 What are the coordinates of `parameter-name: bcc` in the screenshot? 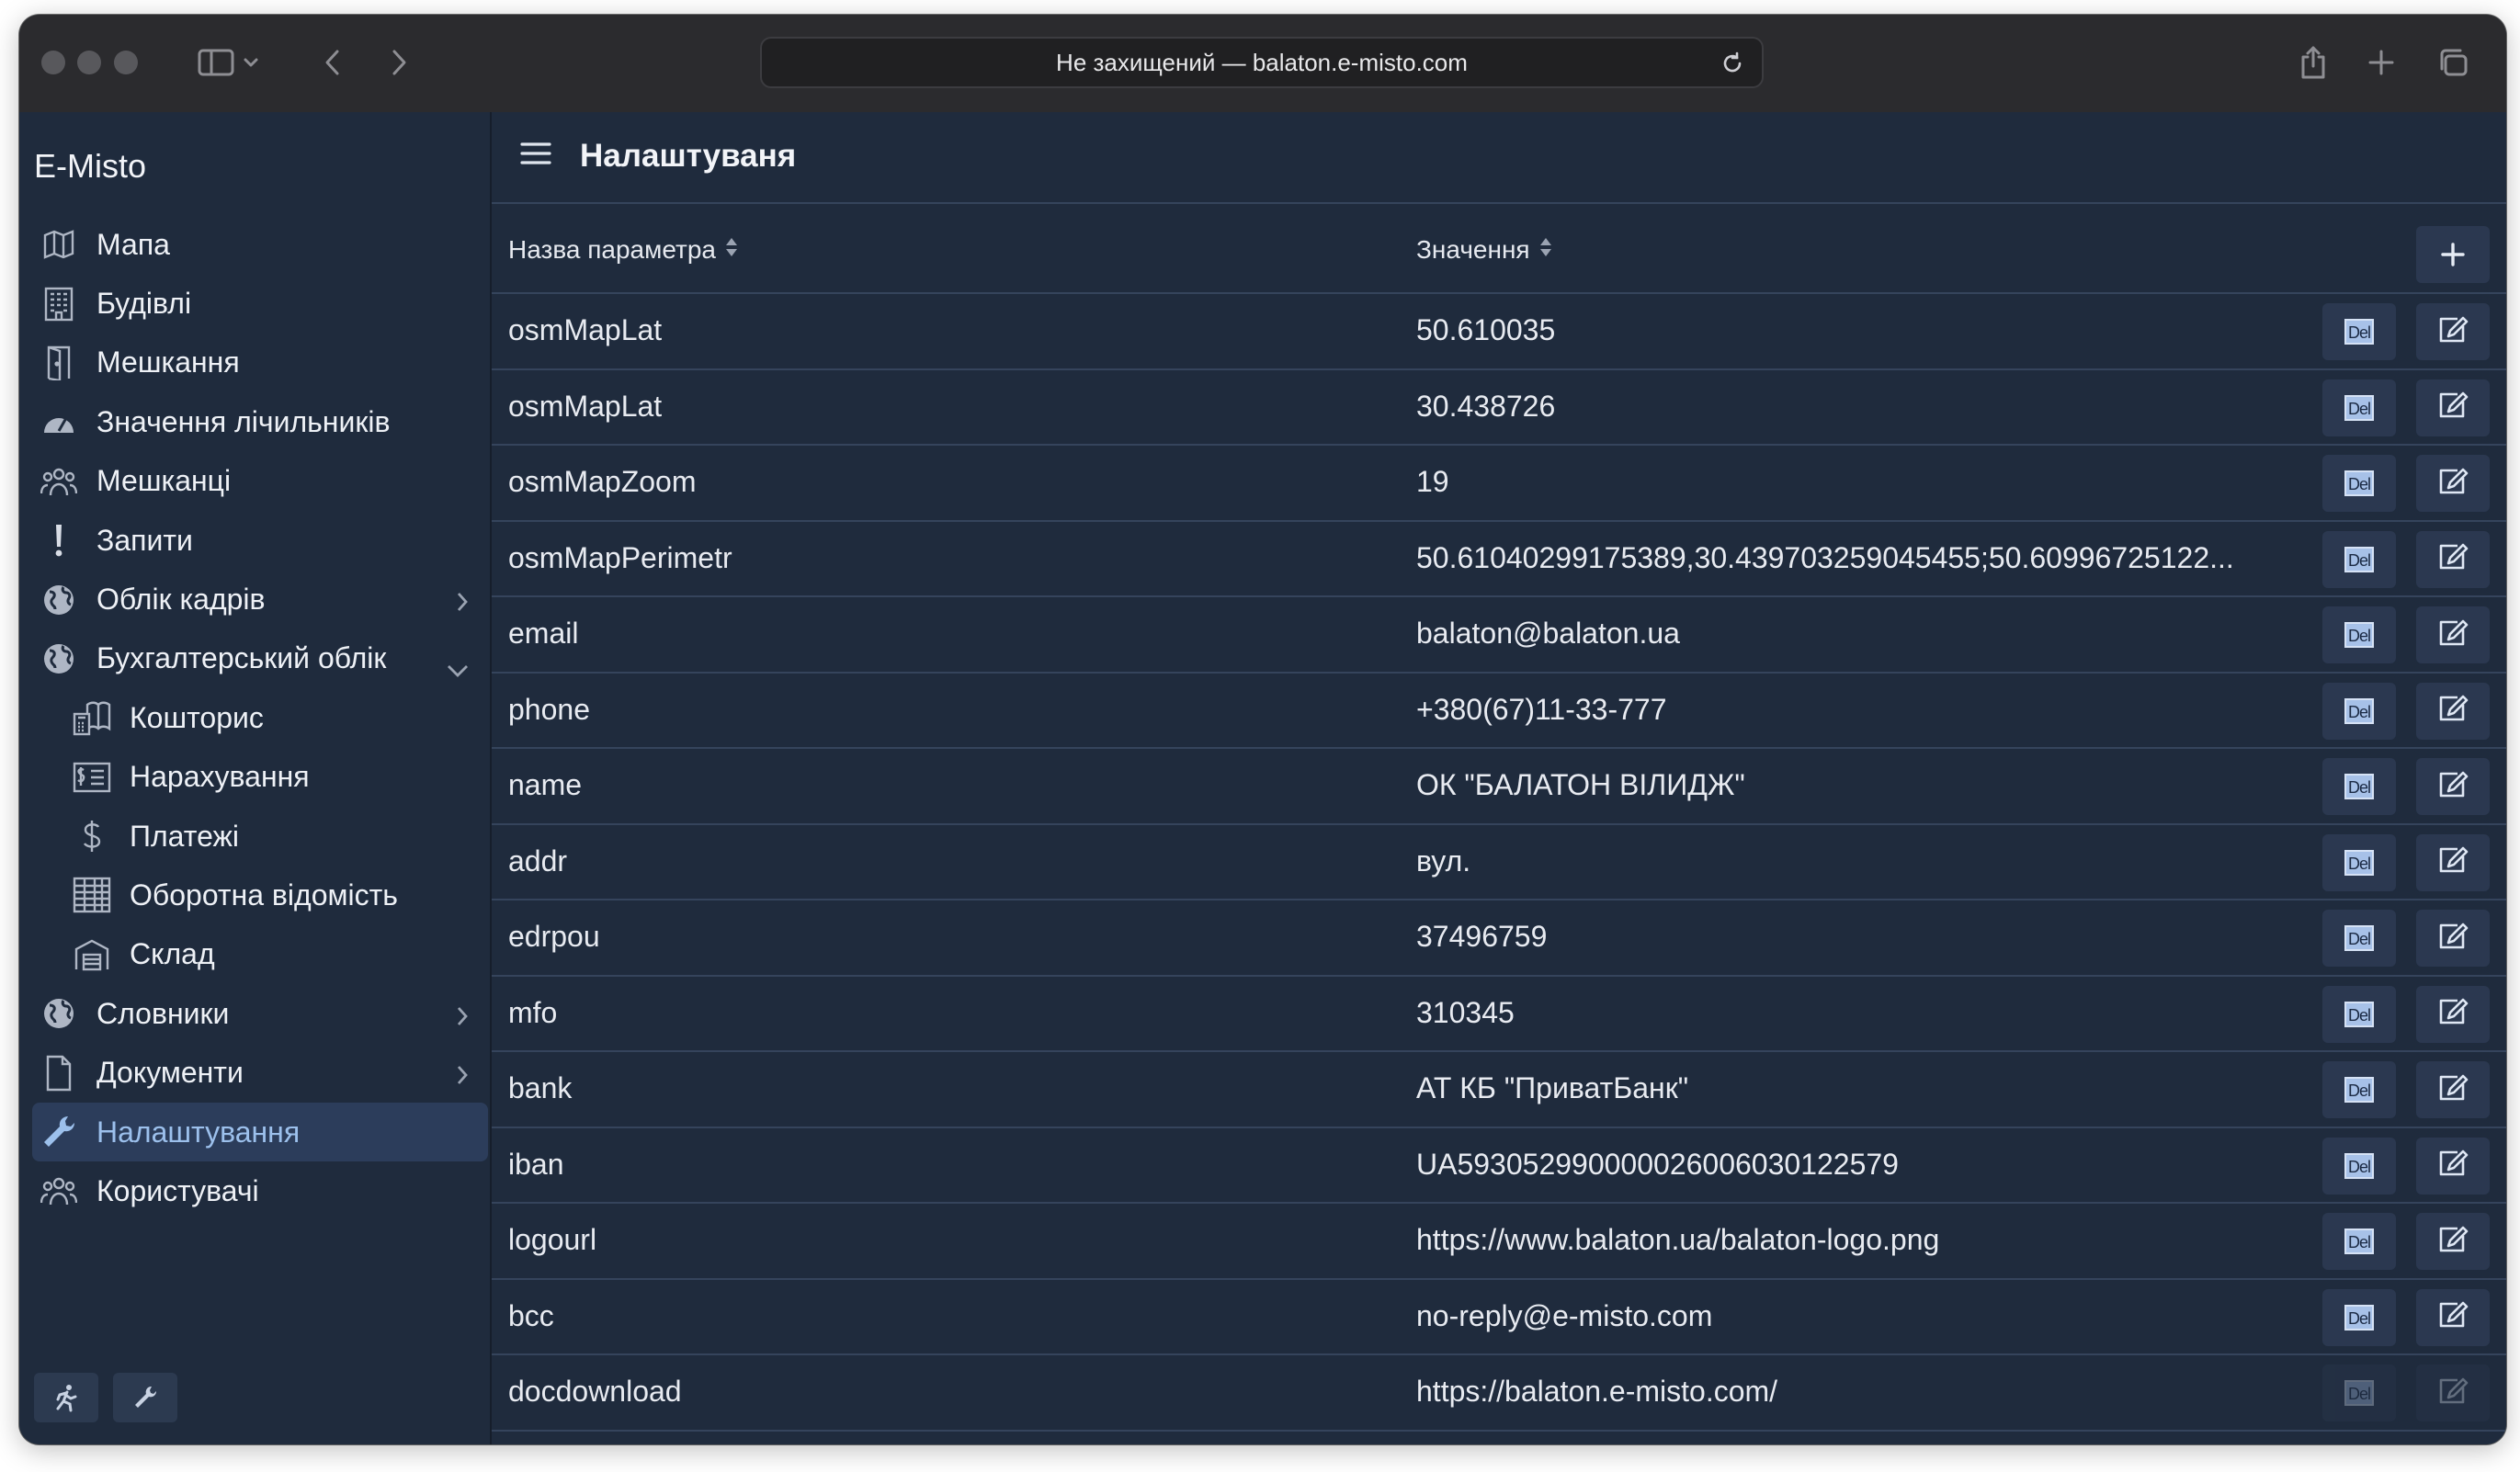 It's located at (531, 1315).